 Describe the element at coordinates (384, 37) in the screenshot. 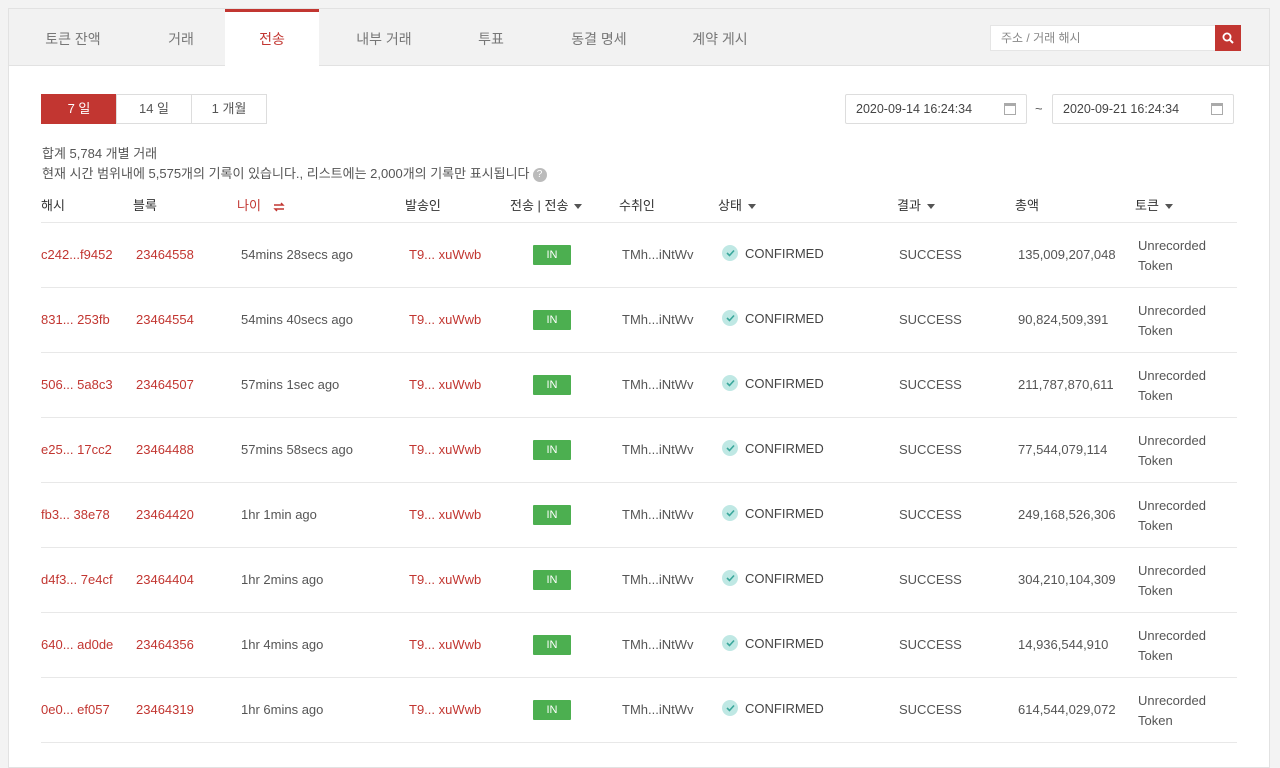

I see `tab-internal-transactions: 내부 거래` at that location.